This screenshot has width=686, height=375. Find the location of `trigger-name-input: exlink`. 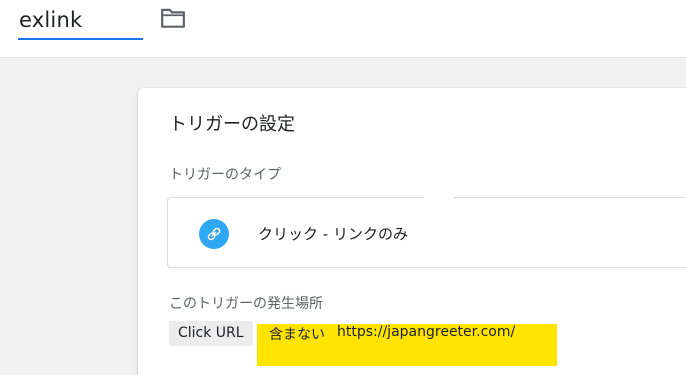

trigger-name-input: exlink is located at coordinates (80, 23).